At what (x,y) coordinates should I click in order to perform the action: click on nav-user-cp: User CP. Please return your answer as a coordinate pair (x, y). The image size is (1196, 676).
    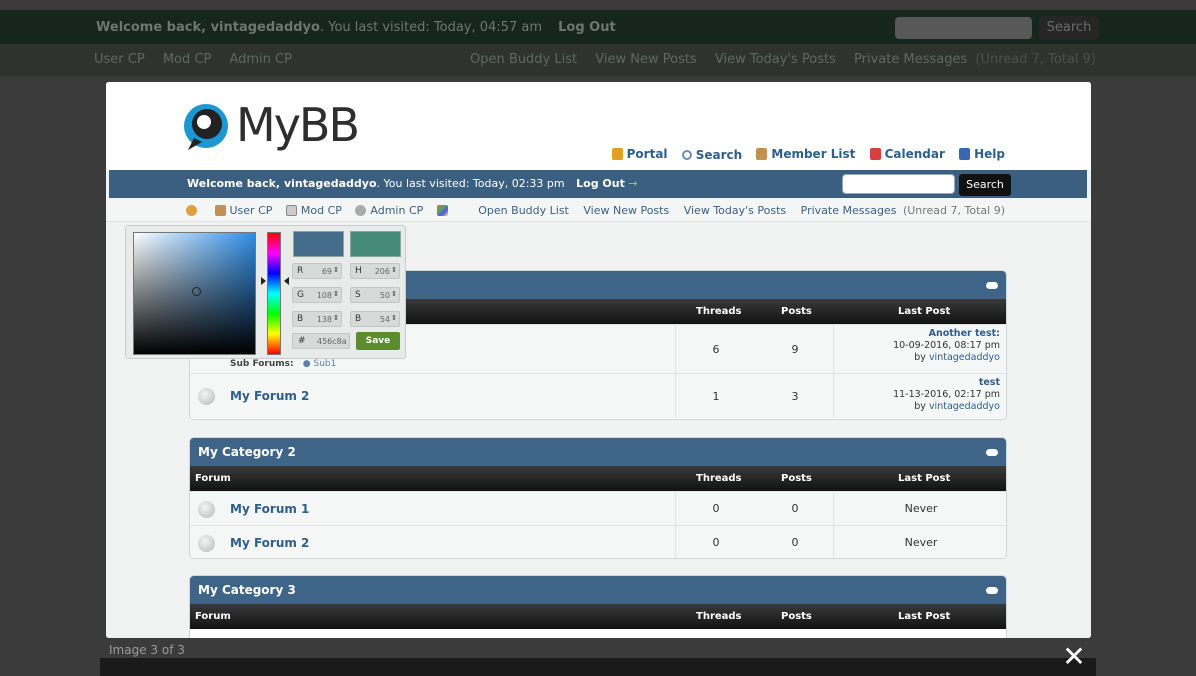
    Looking at the image, I should click on (243, 210).